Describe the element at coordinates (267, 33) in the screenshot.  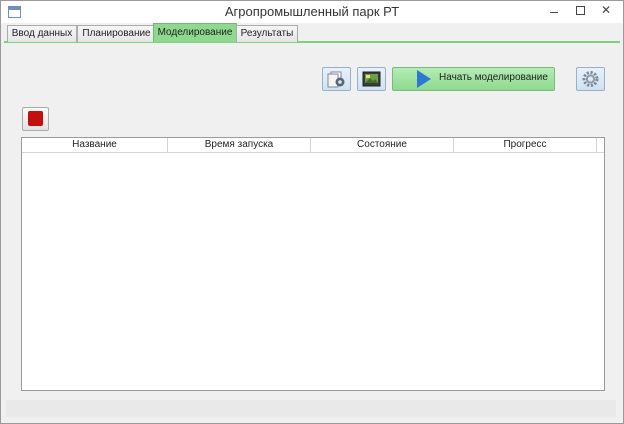
I see `tab-results: Результаты` at that location.